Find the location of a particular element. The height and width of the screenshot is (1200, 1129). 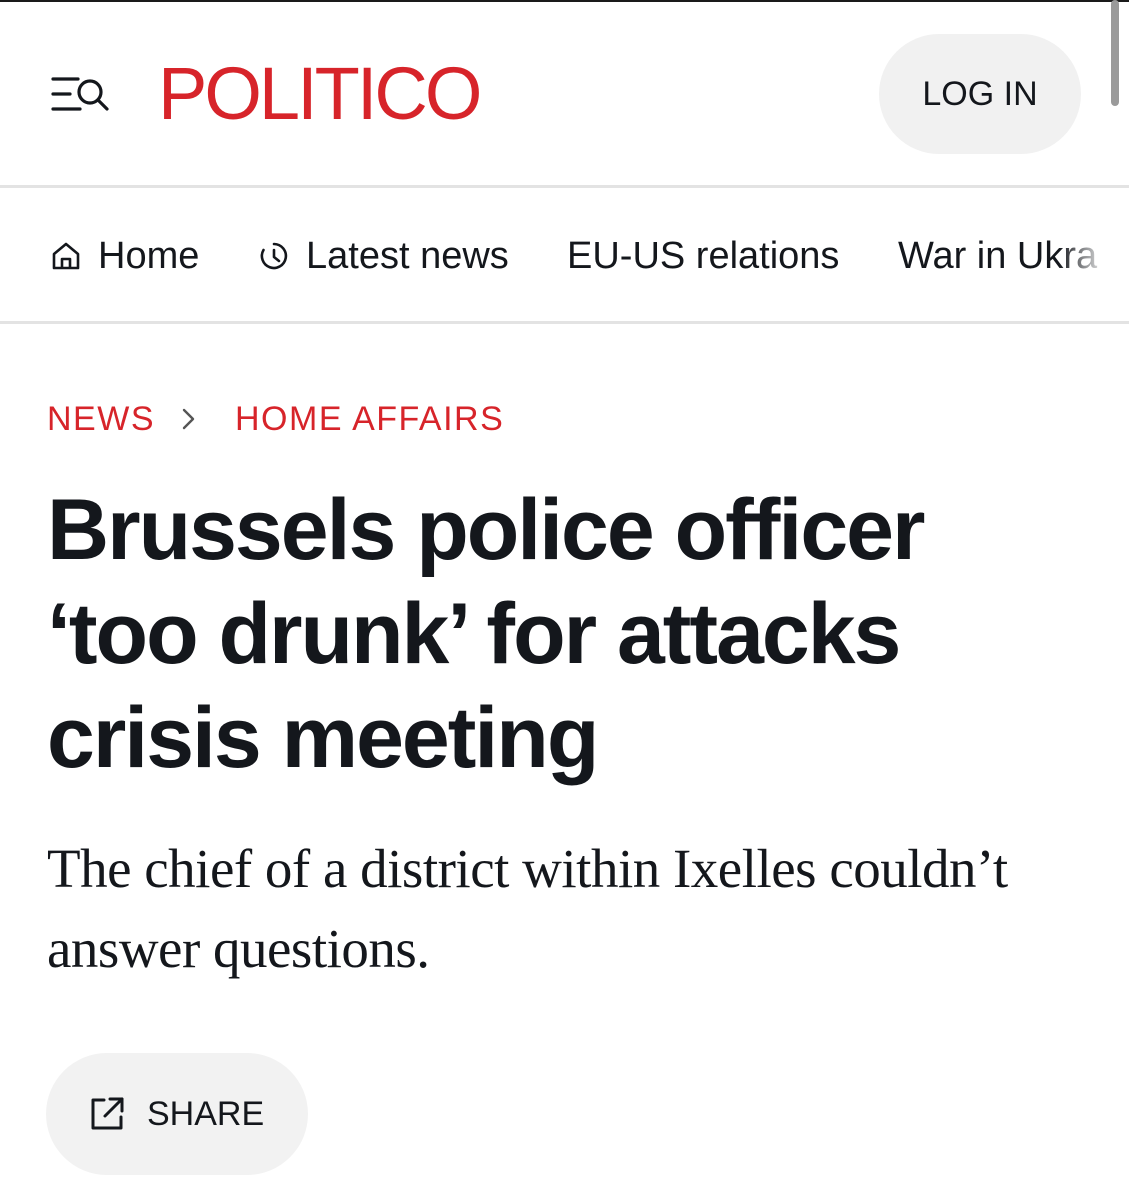

login-button: LOG IN is located at coordinates (980, 94).